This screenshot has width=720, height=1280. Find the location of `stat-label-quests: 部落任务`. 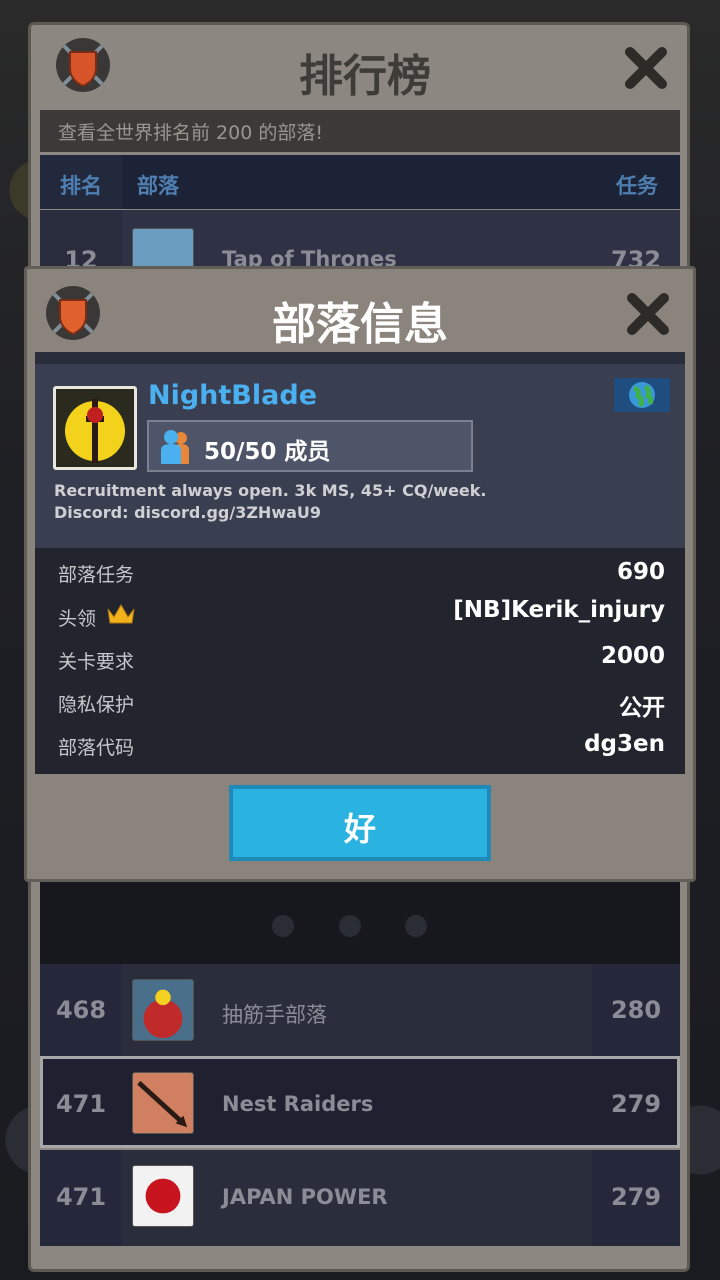

stat-label-quests: 部落任务 is located at coordinates (96, 575).